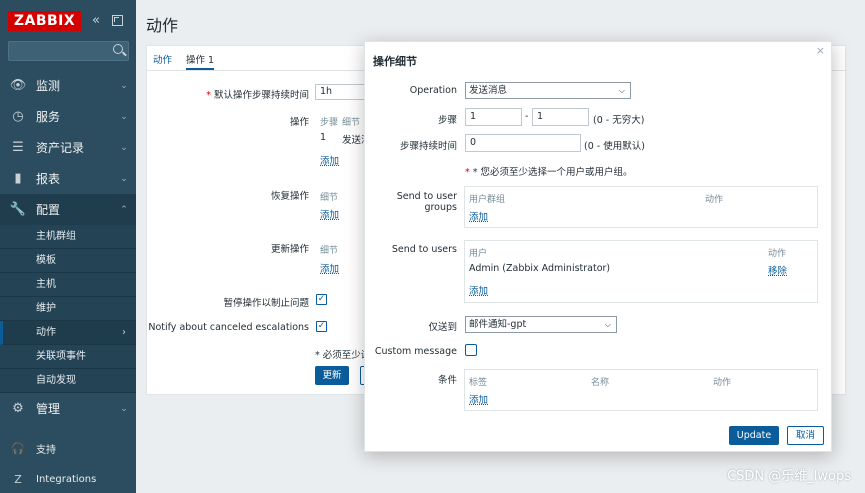 This screenshot has width=865, height=493. What do you see at coordinates (548, 90) in the screenshot?
I see `operation-select: 发送消息 ⌵` at bounding box center [548, 90].